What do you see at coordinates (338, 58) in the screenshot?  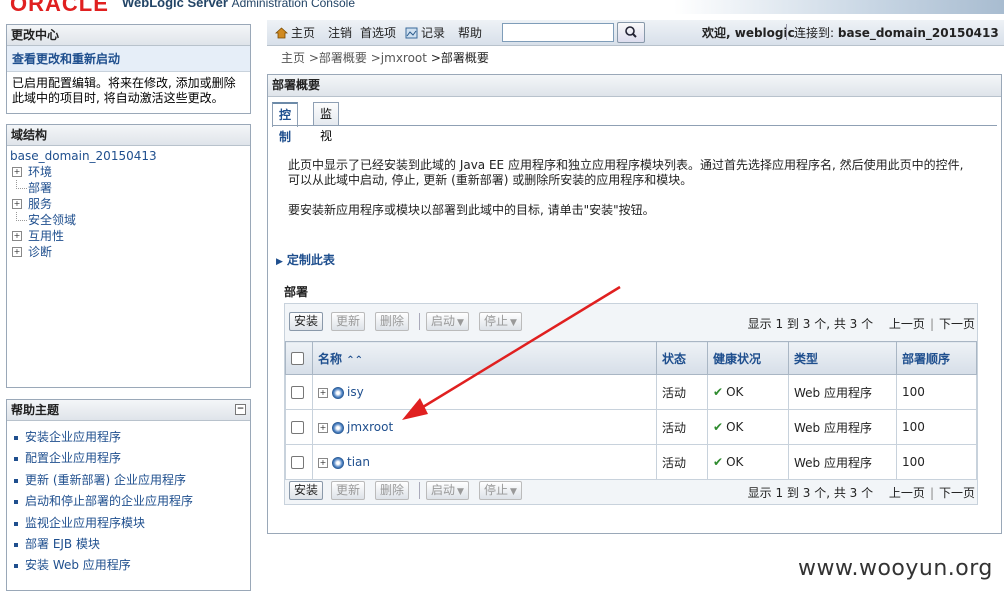 I see `breadcrumb-item: >部署概要` at bounding box center [338, 58].